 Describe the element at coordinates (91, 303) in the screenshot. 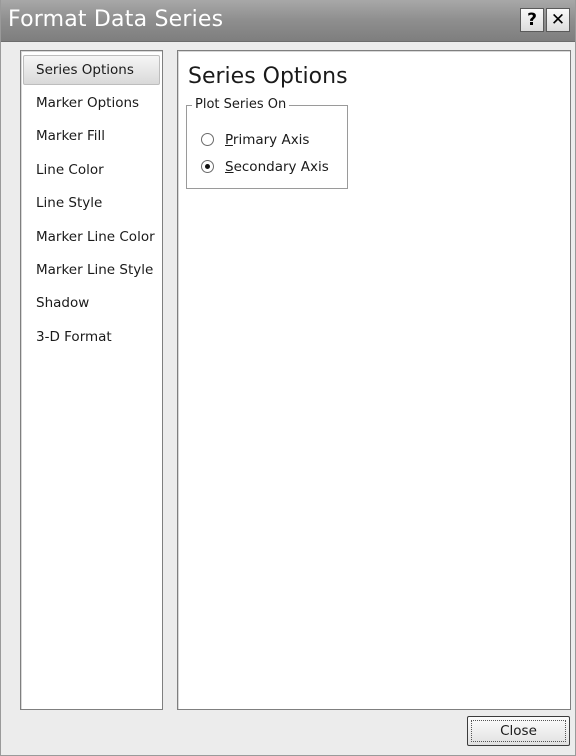

I see `sidebar-item-shadow: Shadow` at that location.